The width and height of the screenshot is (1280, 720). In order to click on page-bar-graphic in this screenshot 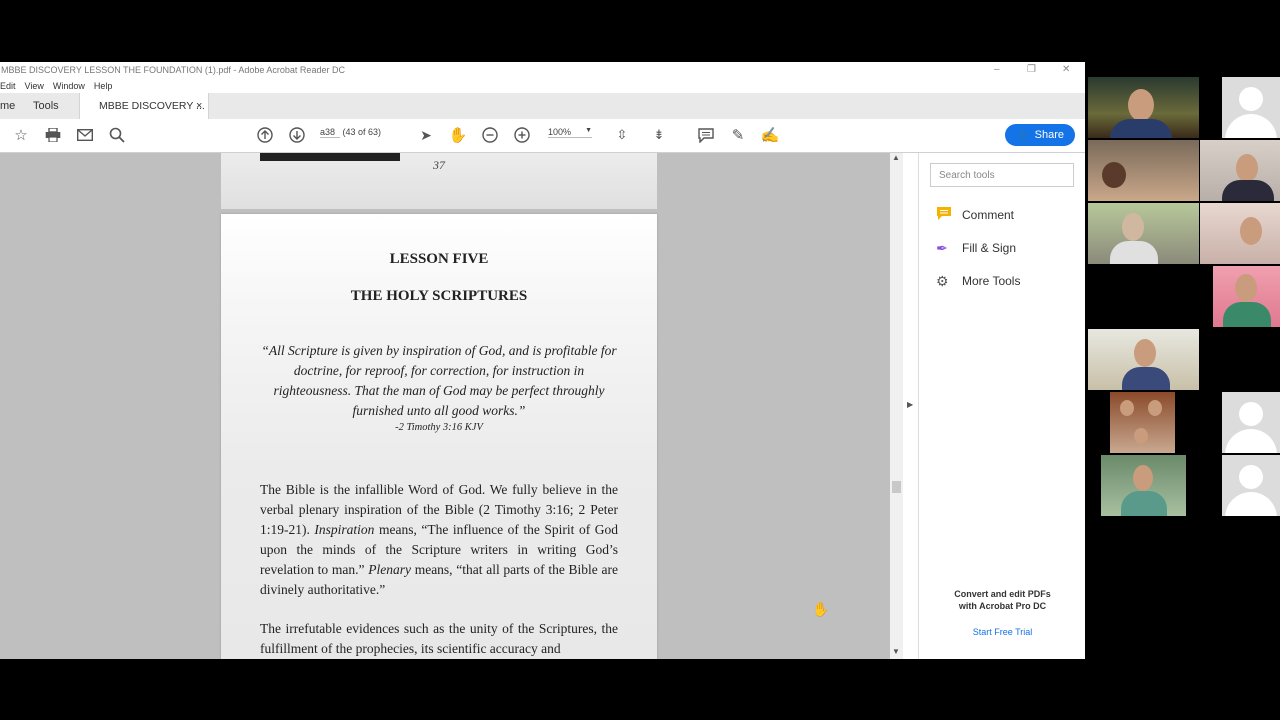, I will do `click(330, 157)`.